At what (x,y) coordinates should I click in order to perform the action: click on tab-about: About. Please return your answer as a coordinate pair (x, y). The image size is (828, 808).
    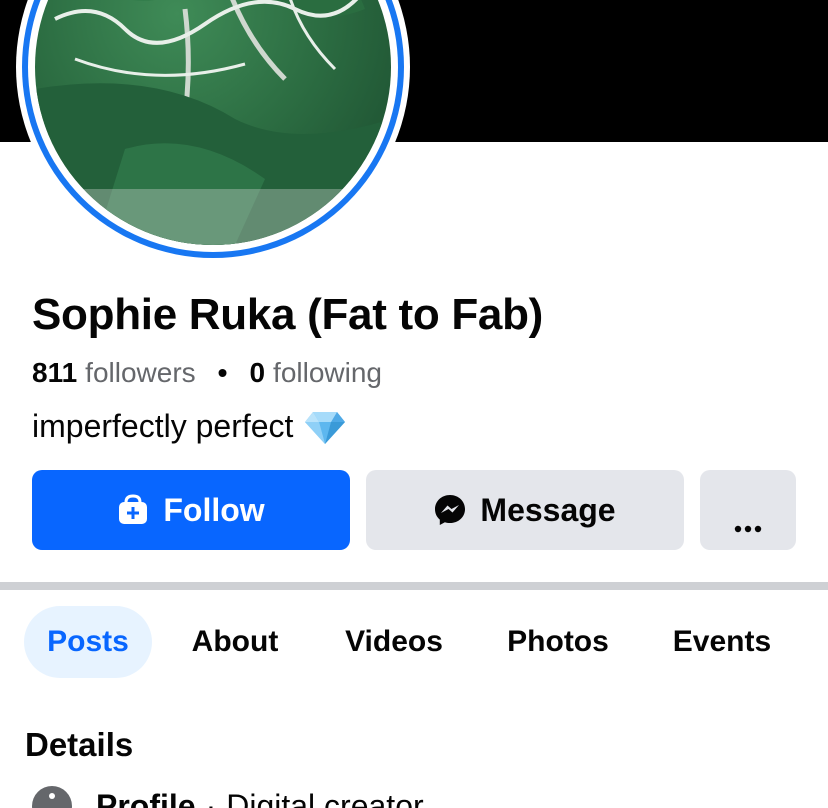
    Looking at the image, I should click on (235, 642).